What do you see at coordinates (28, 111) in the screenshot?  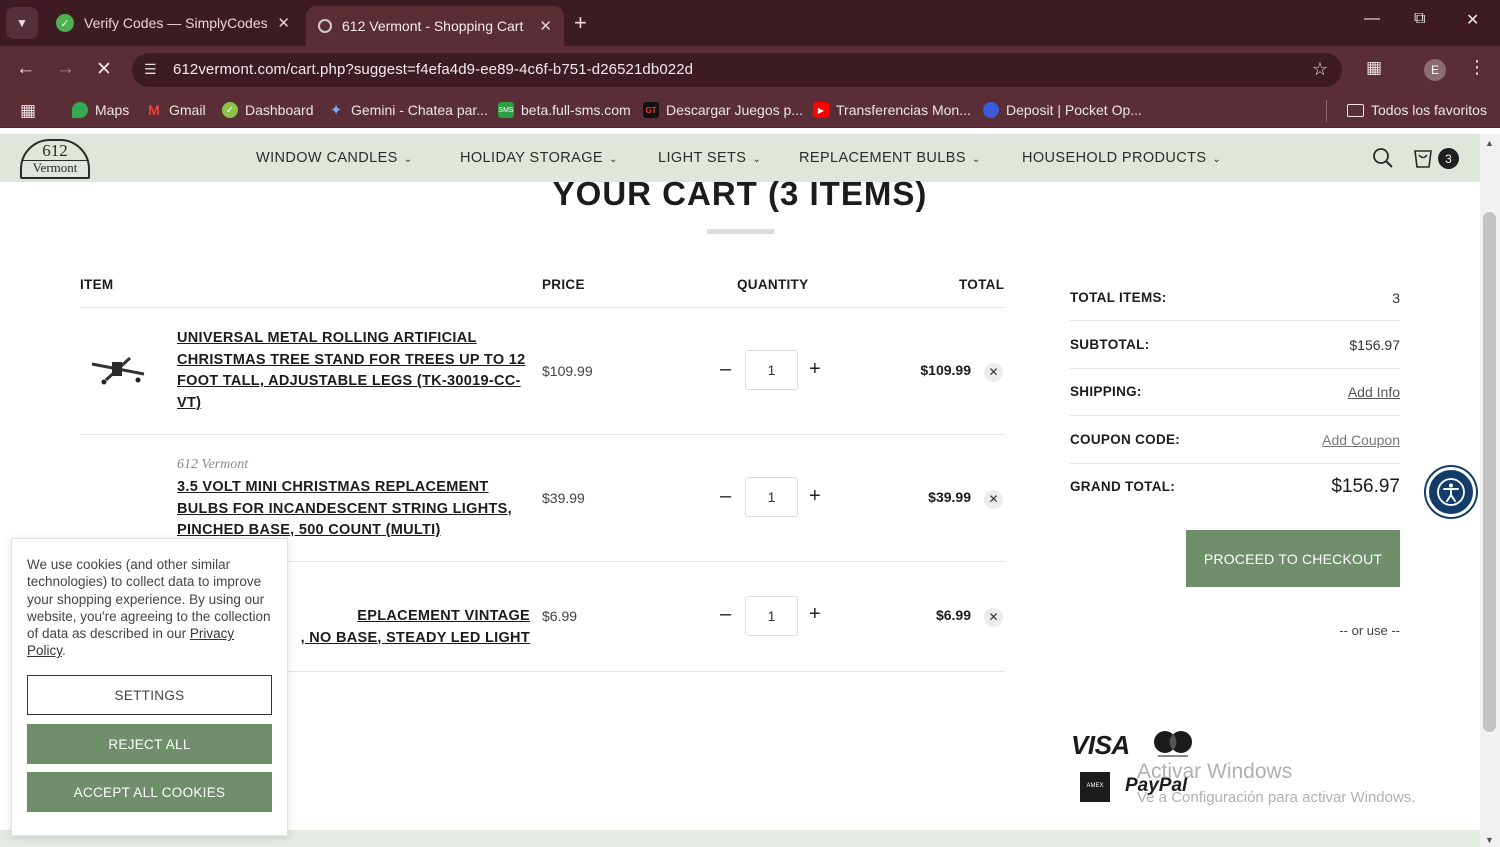 I see `apps-grid-icon: ▦` at bounding box center [28, 111].